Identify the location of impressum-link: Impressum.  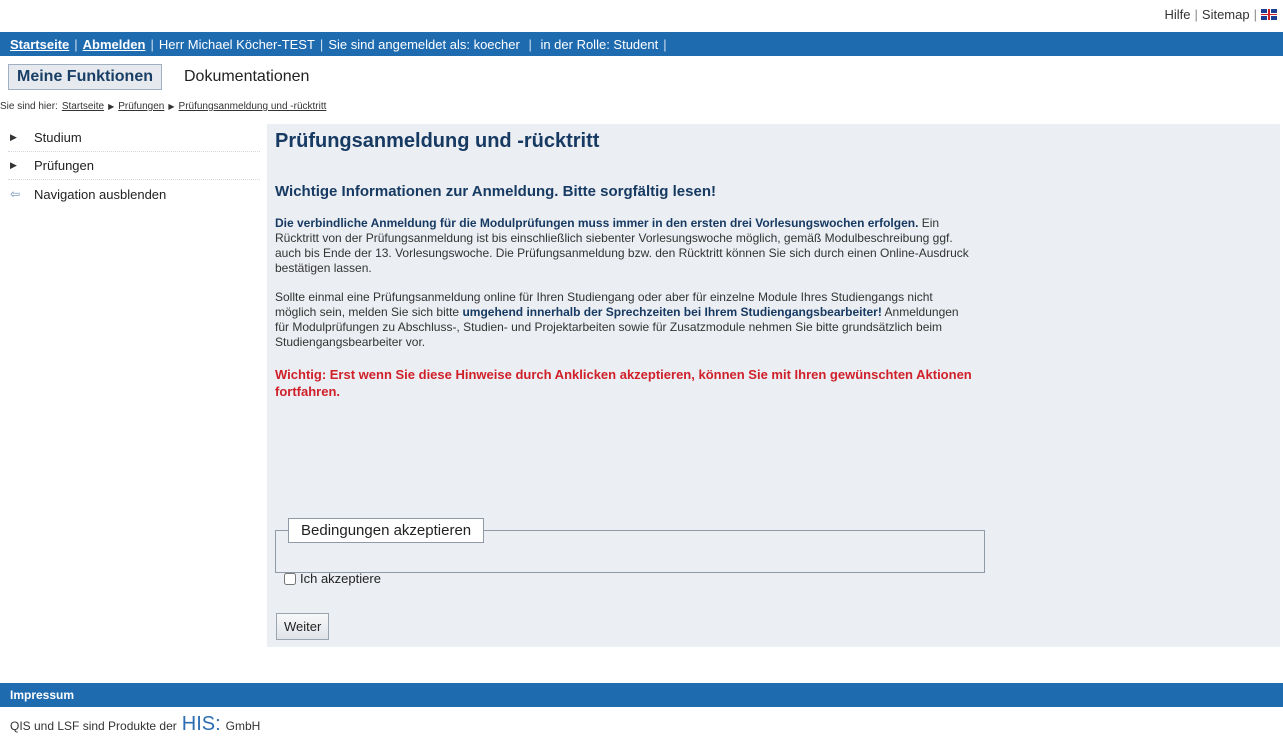
(42, 695).